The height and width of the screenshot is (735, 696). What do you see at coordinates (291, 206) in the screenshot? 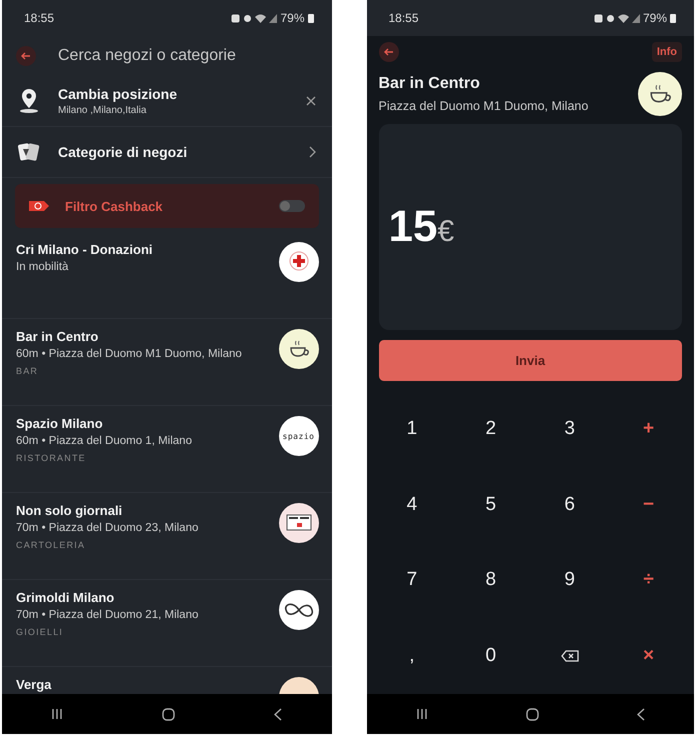
I see `cashback-toggle` at bounding box center [291, 206].